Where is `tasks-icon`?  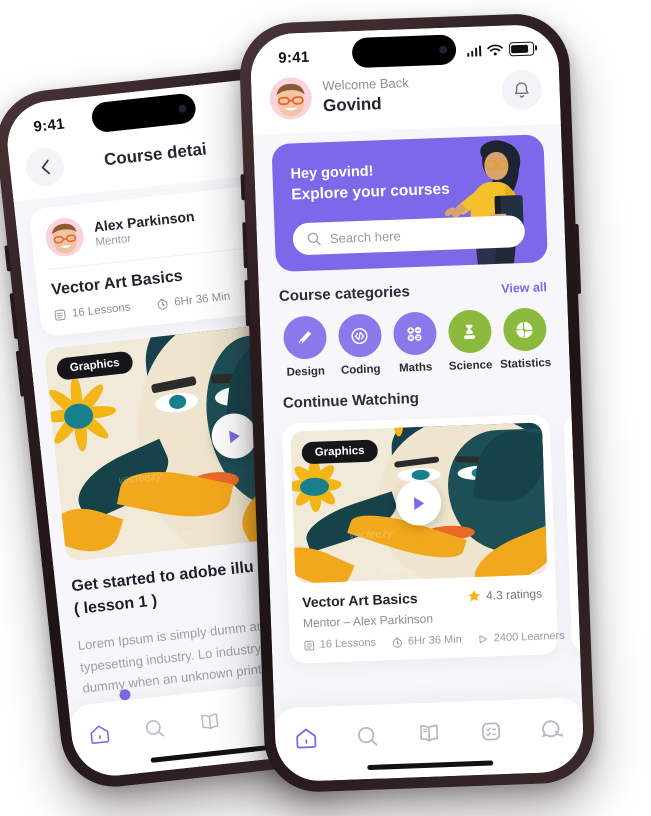 tasks-icon is located at coordinates (490, 731).